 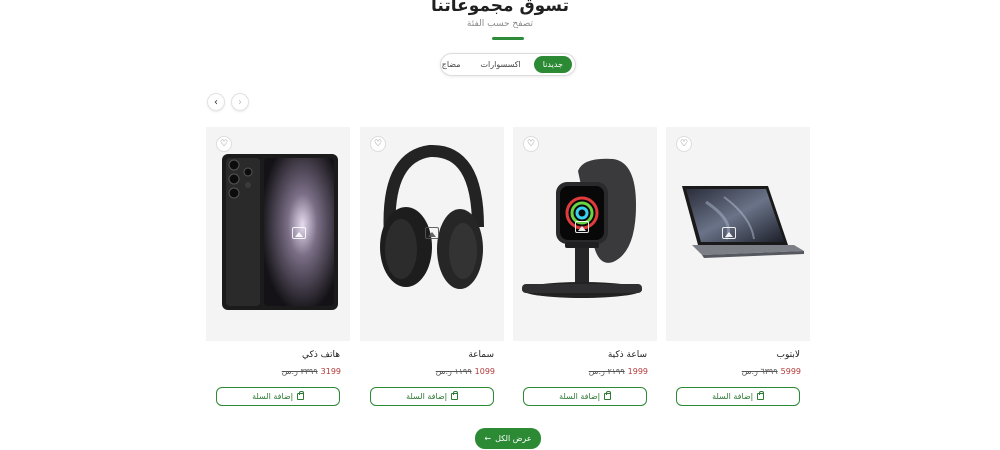 What do you see at coordinates (759, 371) in the screenshot?
I see `product-old-price: ٦٣٩٩ ر.س` at bounding box center [759, 371].